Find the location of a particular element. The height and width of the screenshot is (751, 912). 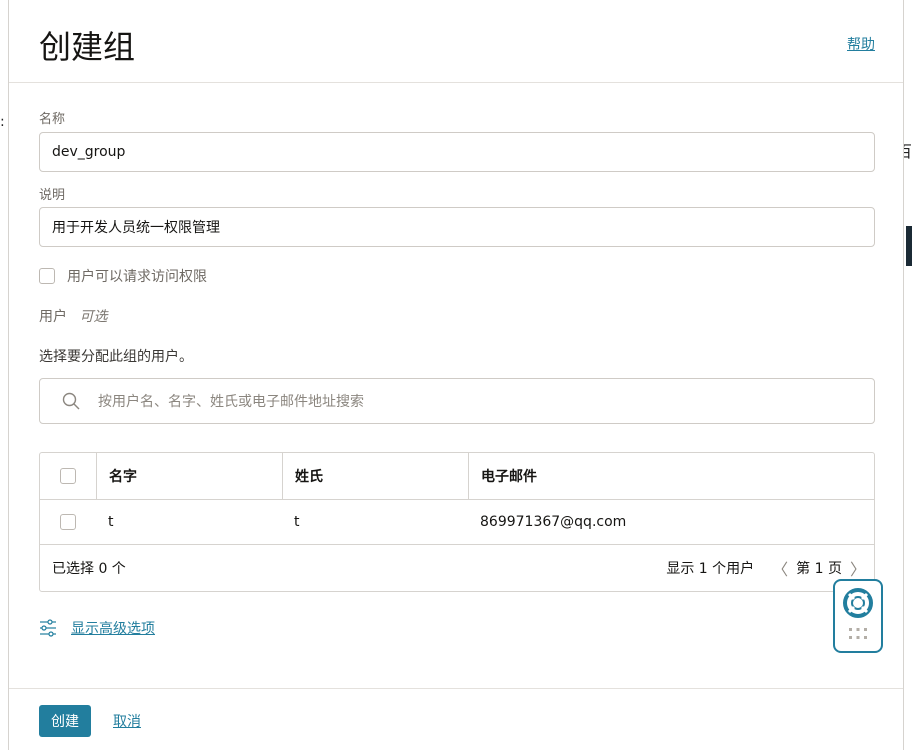

user-search-input: 按用户名、名字、姓氏或电子邮件地址搜索 is located at coordinates (457, 401).